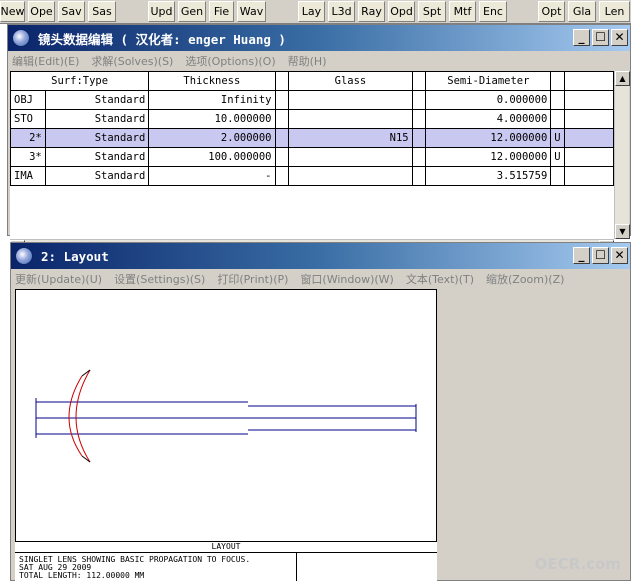  Describe the element at coordinates (350, 81) in the screenshot. I see `col-header-glass: Glass` at that location.